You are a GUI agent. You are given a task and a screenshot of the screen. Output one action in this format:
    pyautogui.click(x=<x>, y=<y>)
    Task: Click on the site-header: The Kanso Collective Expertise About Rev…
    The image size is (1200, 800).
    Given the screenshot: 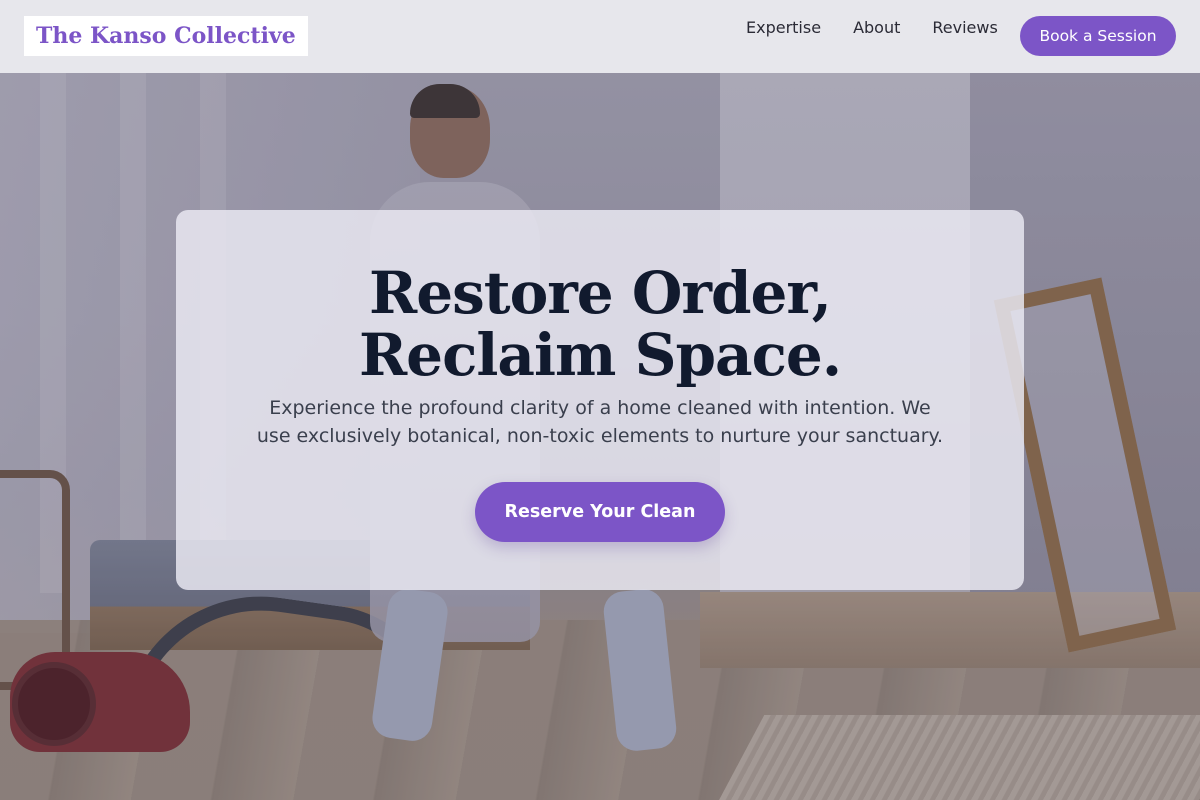 What is the action you would take?
    pyautogui.click(x=600, y=36)
    